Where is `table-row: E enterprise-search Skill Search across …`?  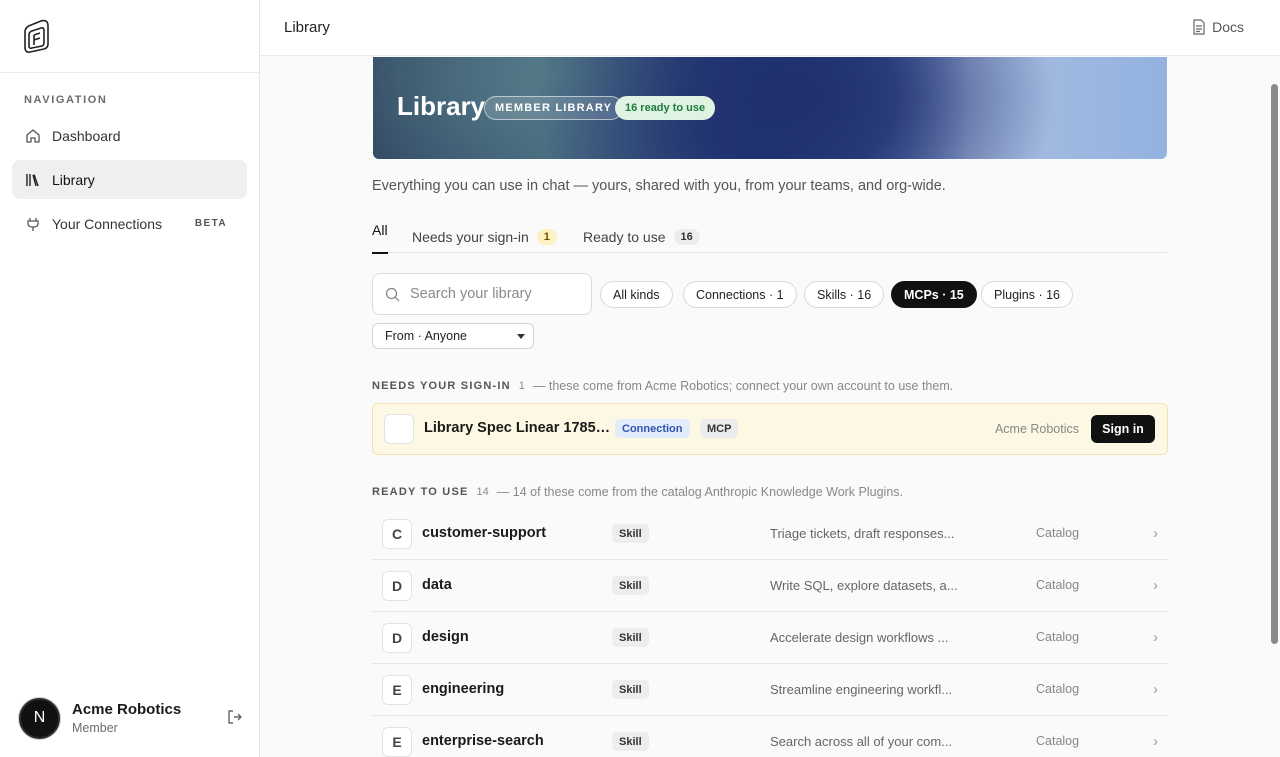
table-row: E enterprise-search Skill Search across … is located at coordinates (770, 736).